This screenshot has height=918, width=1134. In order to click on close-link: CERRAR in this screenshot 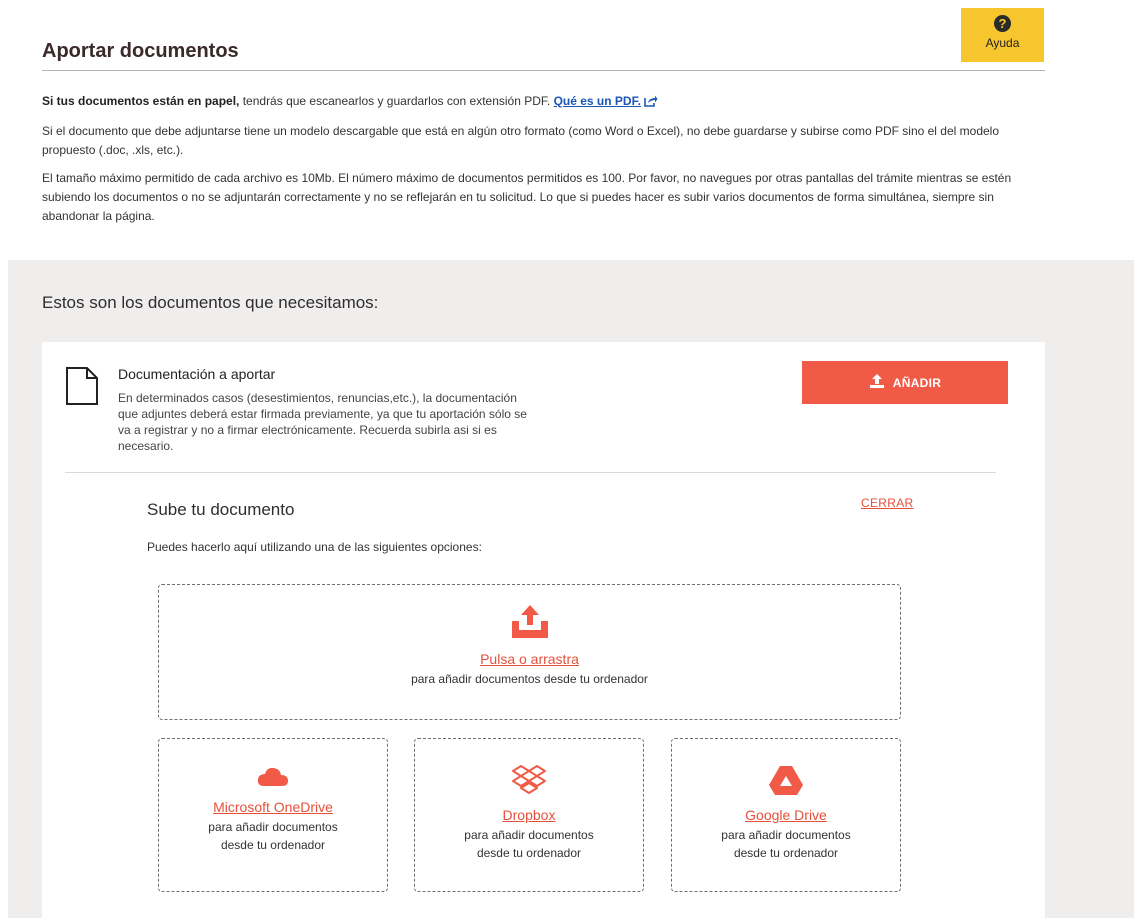, I will do `click(887, 503)`.